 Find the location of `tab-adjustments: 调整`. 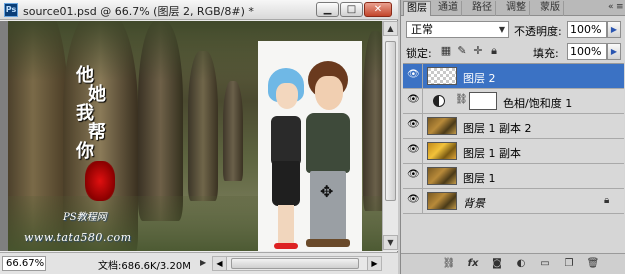

tab-adjustments: 调整 is located at coordinates (516, 8).